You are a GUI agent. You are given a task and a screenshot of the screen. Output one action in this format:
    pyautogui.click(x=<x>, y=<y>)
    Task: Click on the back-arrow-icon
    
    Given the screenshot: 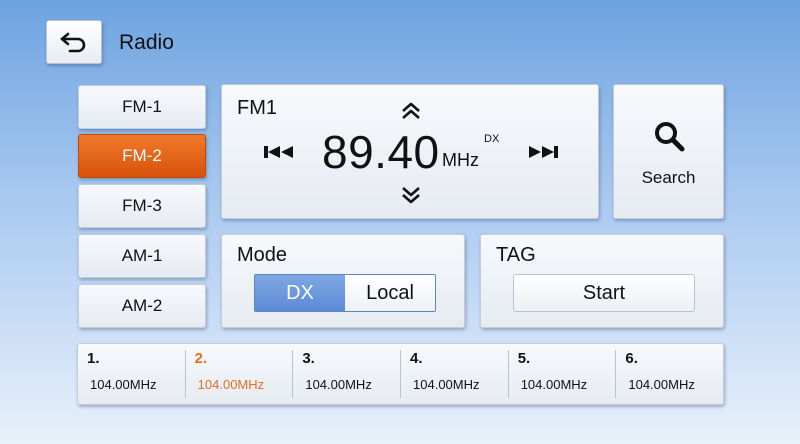 What is the action you would take?
    pyautogui.click(x=73, y=42)
    